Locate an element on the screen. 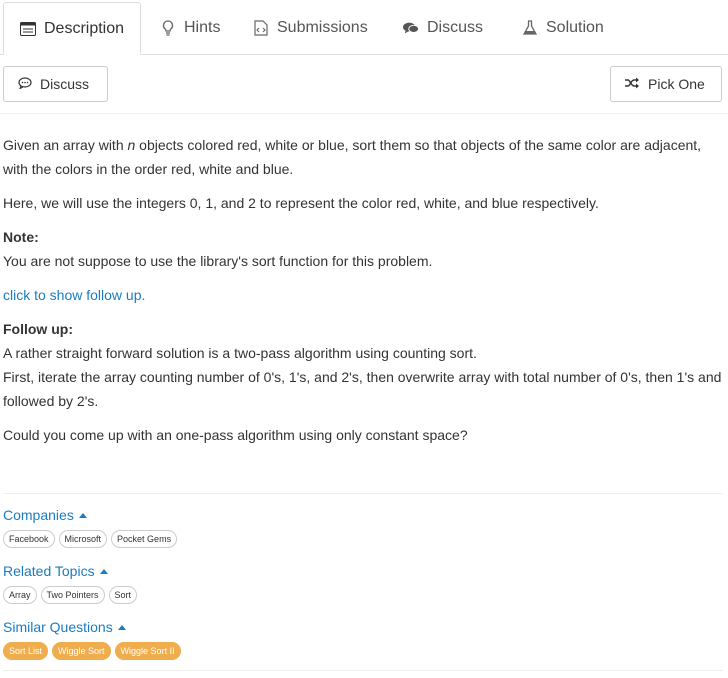 This screenshot has height=678, width=728. tab-label: Discuss is located at coordinates (455, 27).